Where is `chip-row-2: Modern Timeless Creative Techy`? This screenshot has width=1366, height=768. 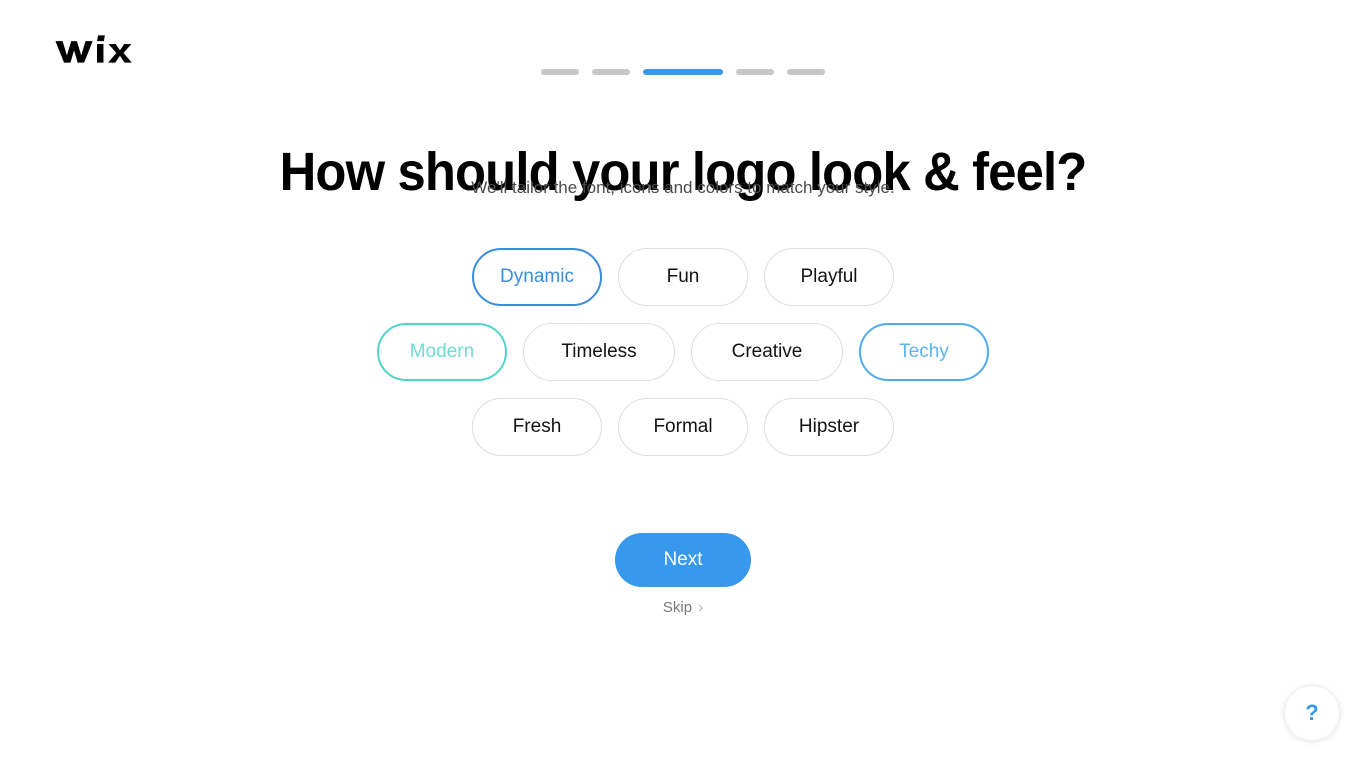
chip-row-2: Modern Timeless Creative Techy is located at coordinates (683, 352).